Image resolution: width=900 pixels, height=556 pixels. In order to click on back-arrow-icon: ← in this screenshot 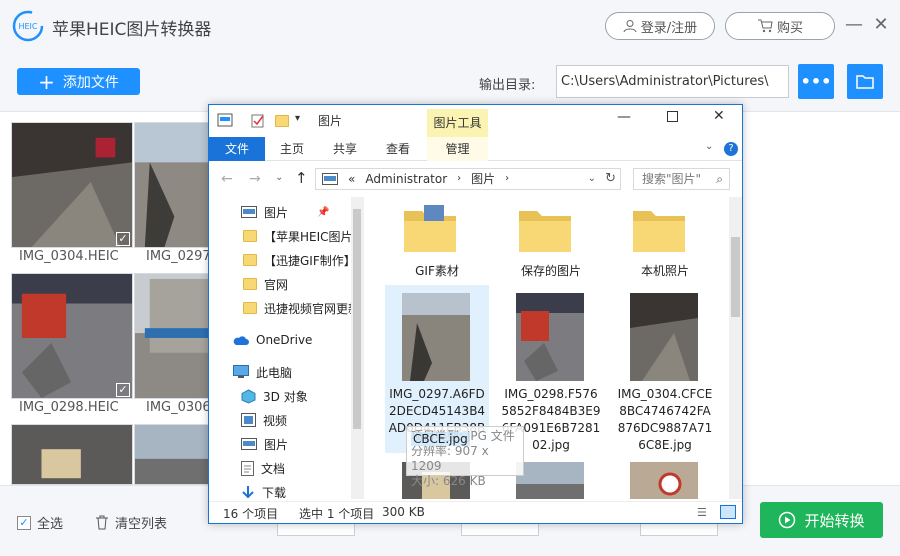, I will do `click(227, 179)`.